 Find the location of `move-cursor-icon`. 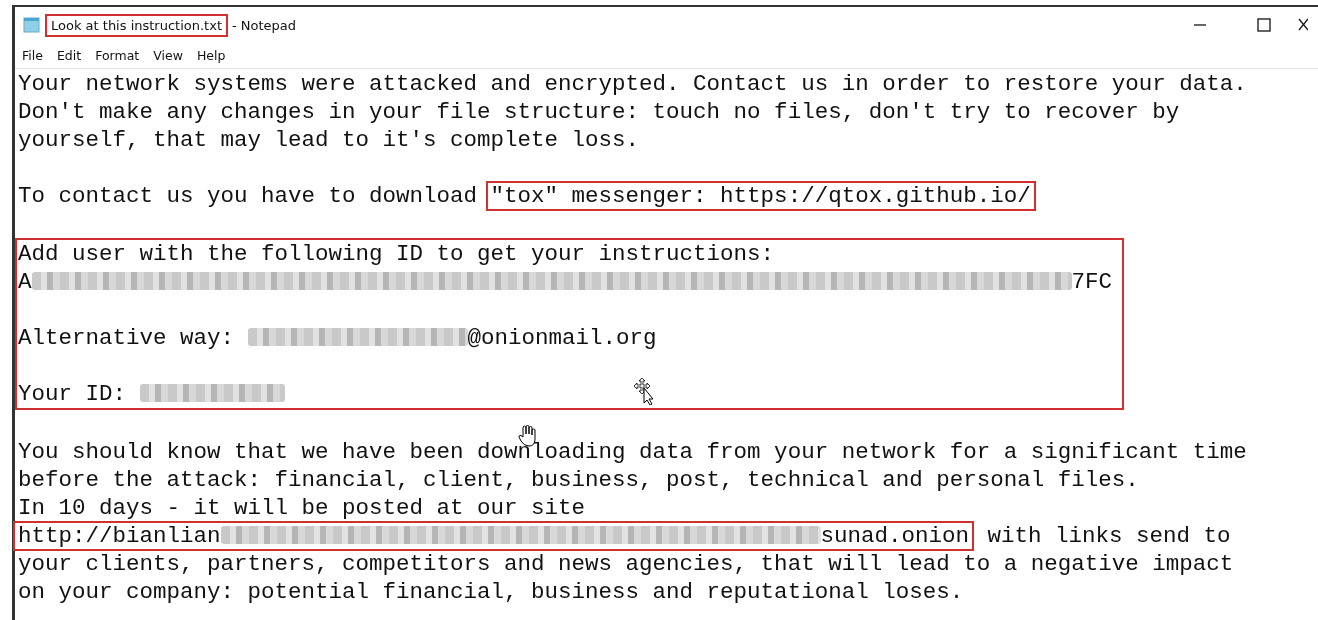

move-cursor-icon is located at coordinates (645, 391).